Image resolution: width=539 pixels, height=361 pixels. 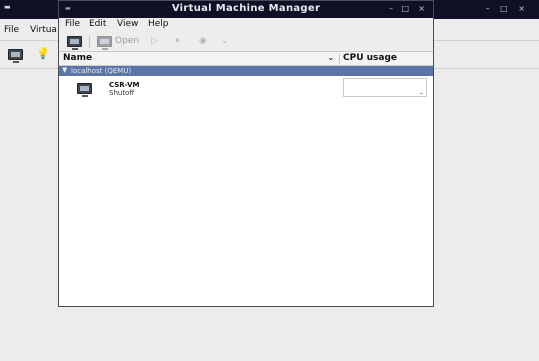 I want to click on background-window-controls: – □ ×, so click(x=507, y=8).